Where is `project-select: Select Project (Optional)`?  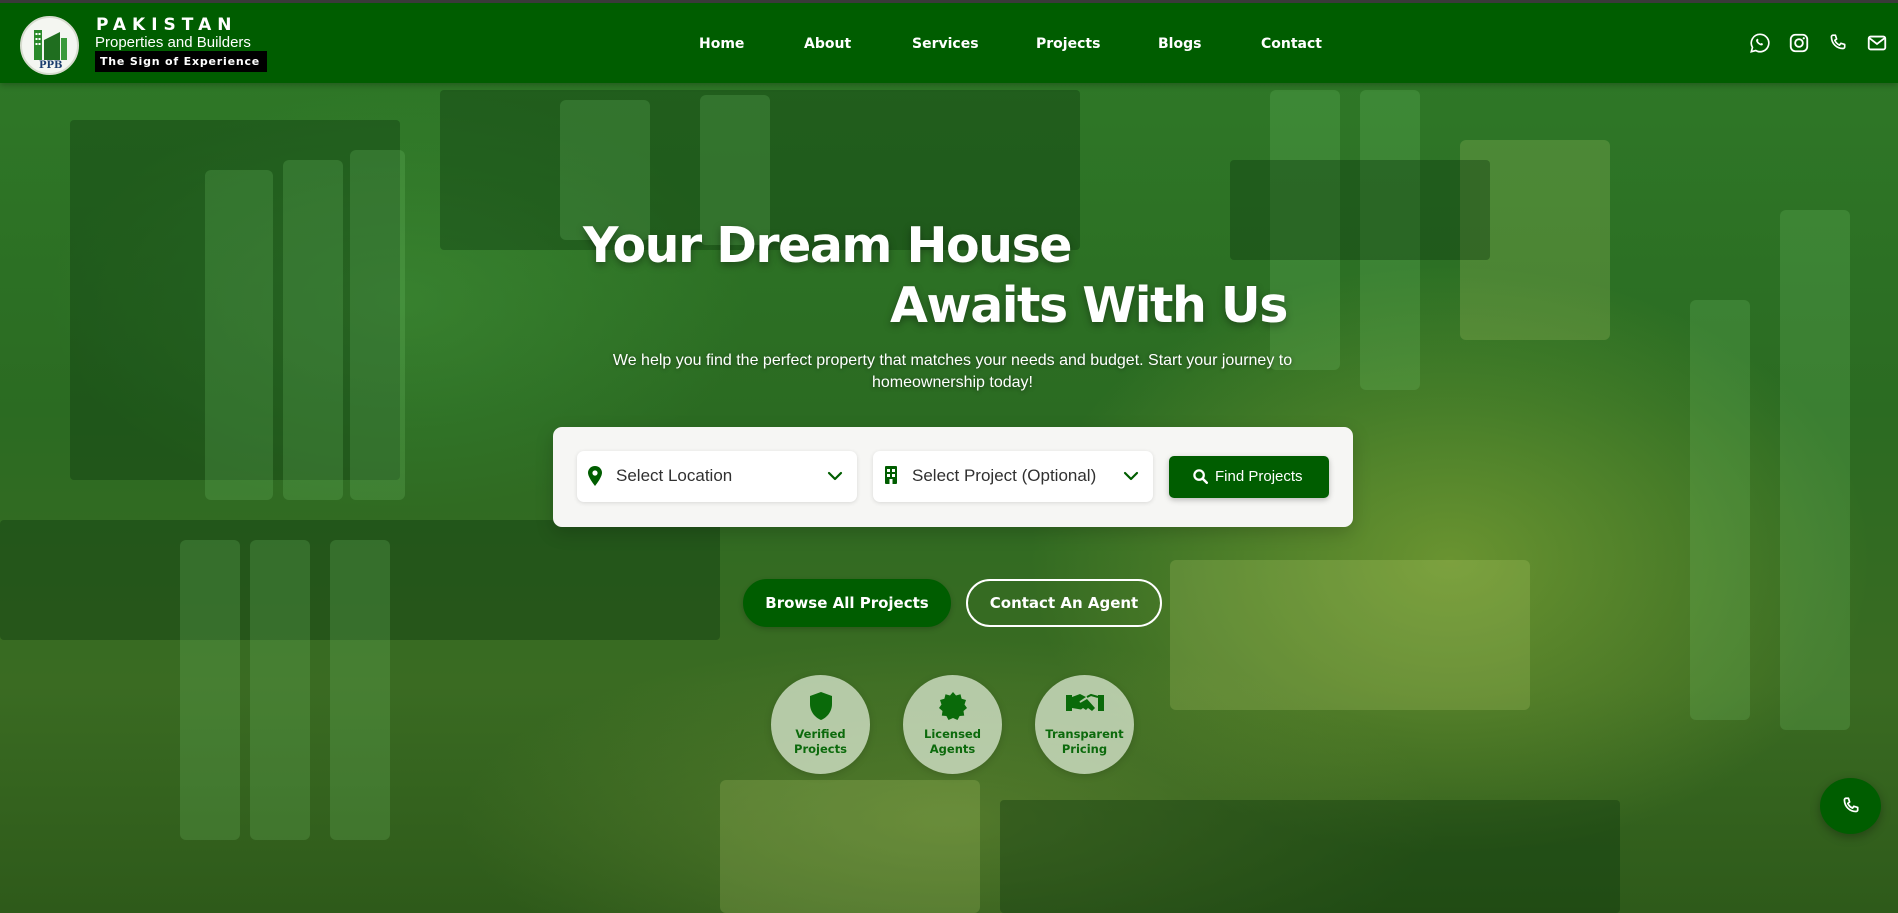
project-select: Select Project (Optional) is located at coordinates (1013, 476).